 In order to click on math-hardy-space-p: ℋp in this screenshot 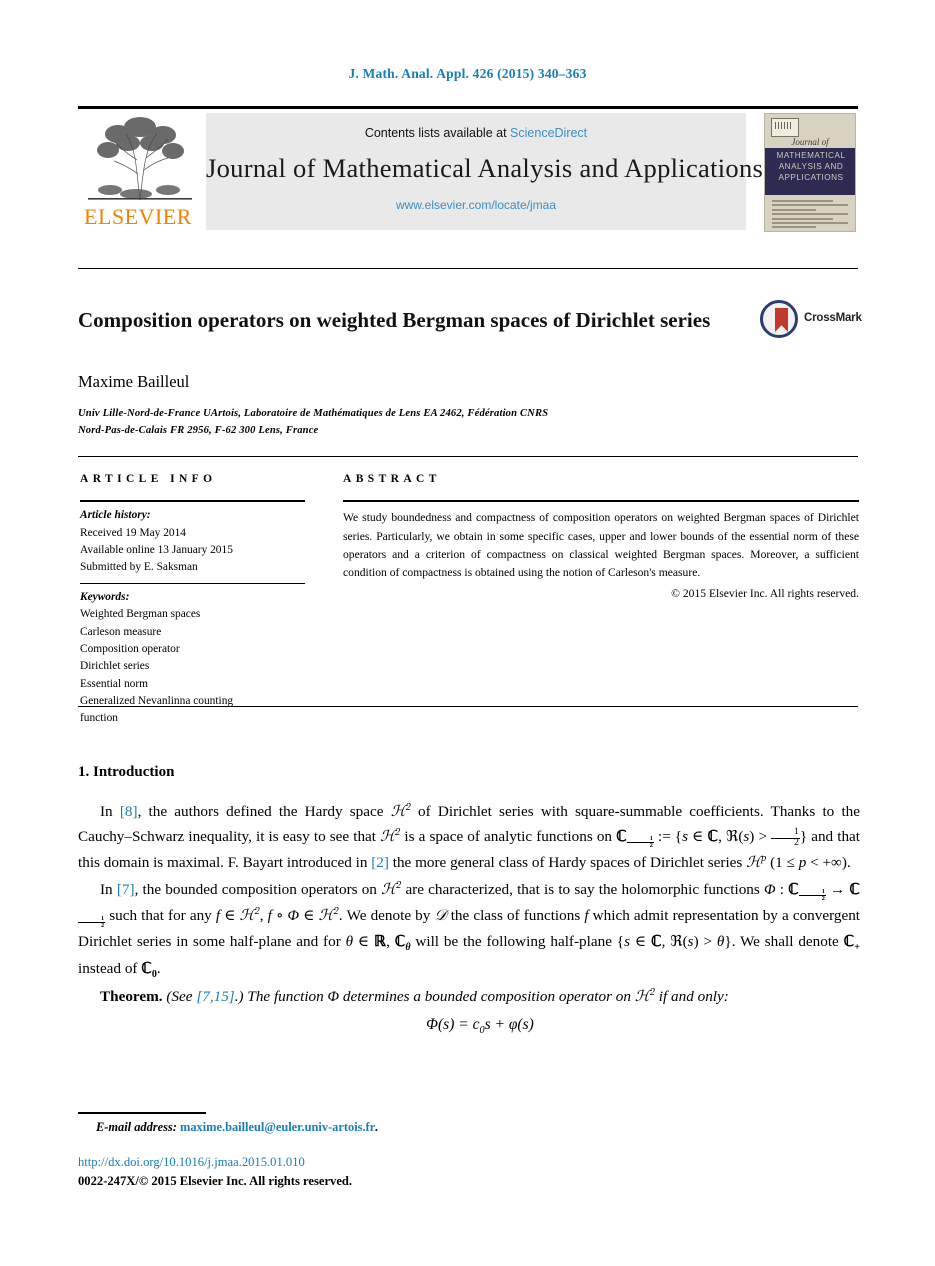, I will do `click(756, 862)`.